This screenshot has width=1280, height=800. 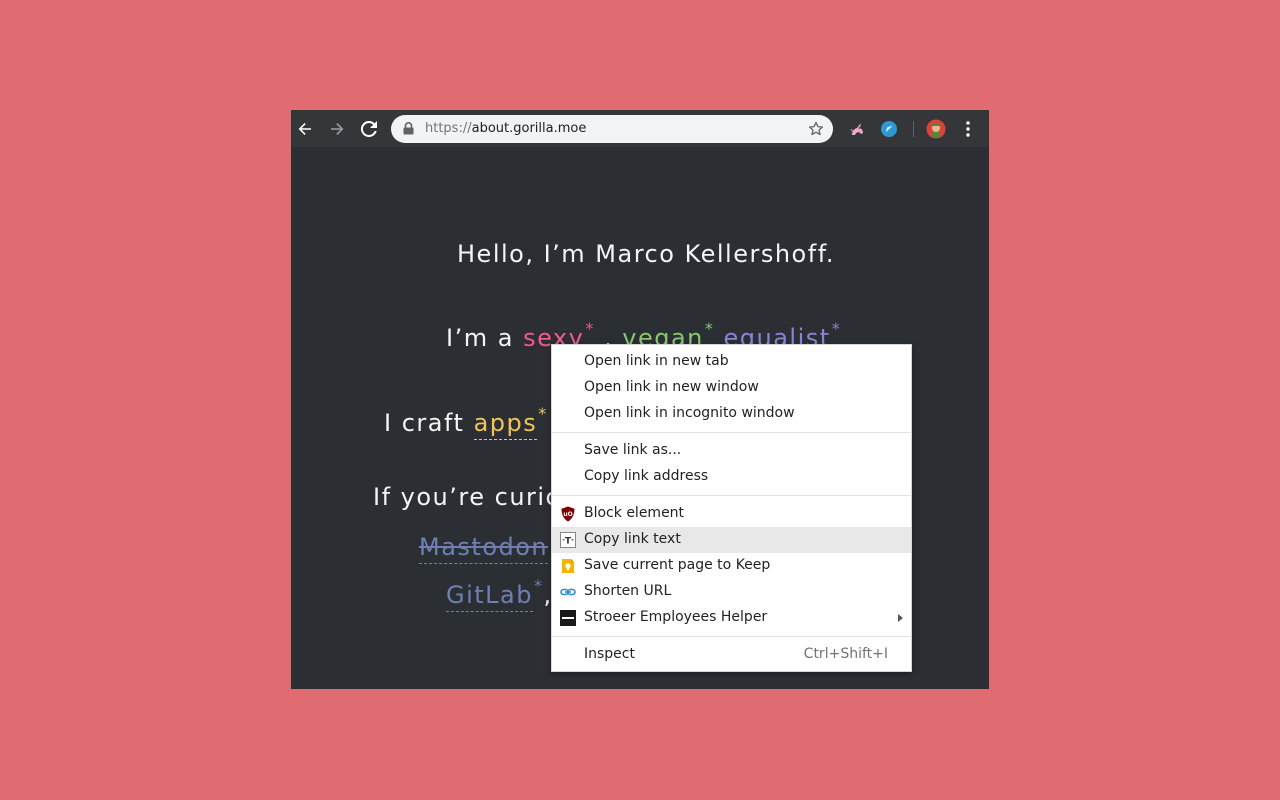 I want to click on greeting-heading: Hello, I’m Marco Kellershoff., so click(x=646, y=254).